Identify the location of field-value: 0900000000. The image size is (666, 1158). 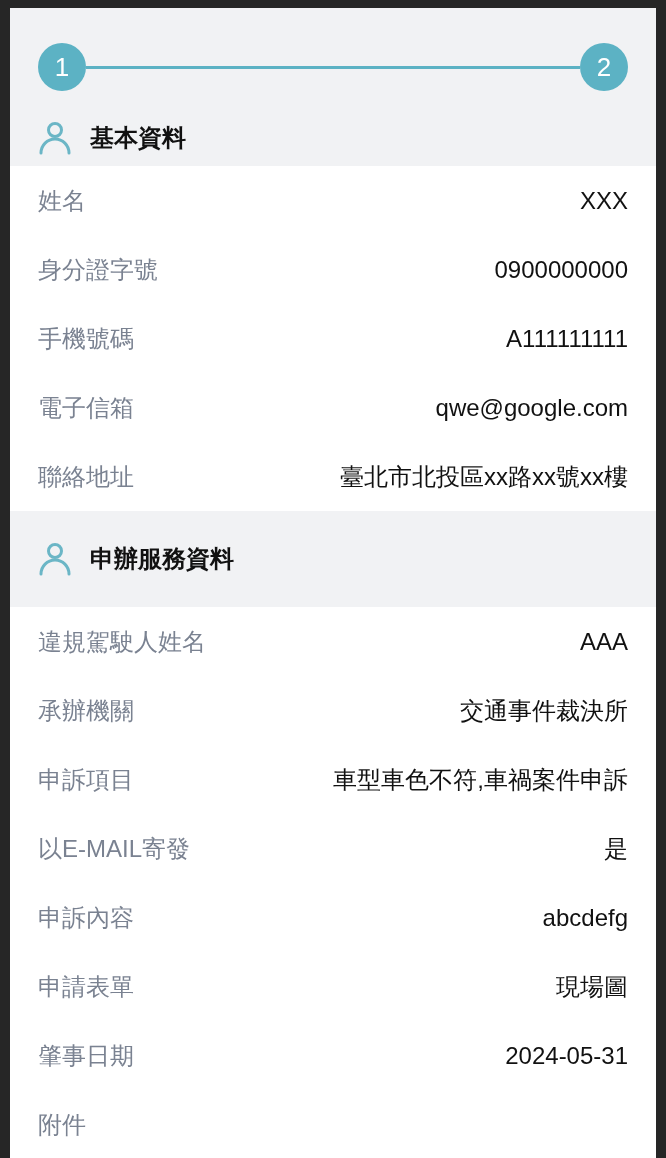
(561, 269).